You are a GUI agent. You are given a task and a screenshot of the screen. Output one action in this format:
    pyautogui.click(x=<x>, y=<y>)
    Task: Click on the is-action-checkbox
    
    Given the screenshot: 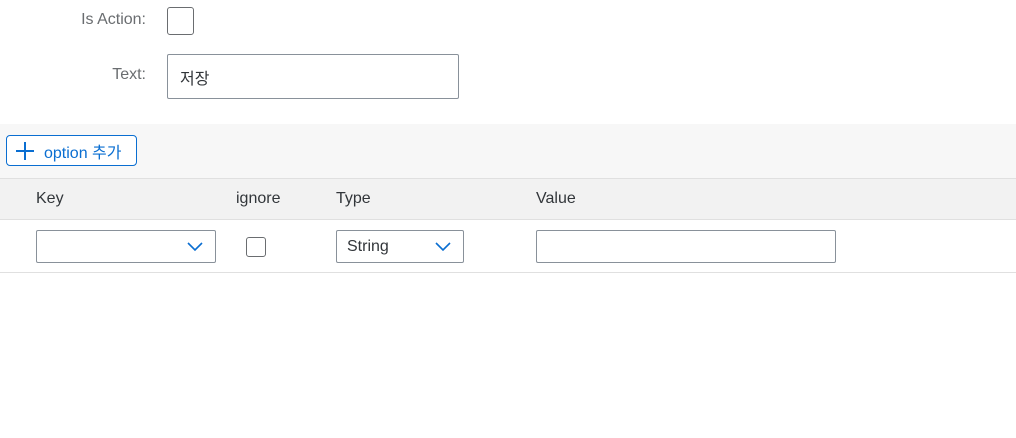 What is the action you would take?
    pyautogui.click(x=180, y=21)
    